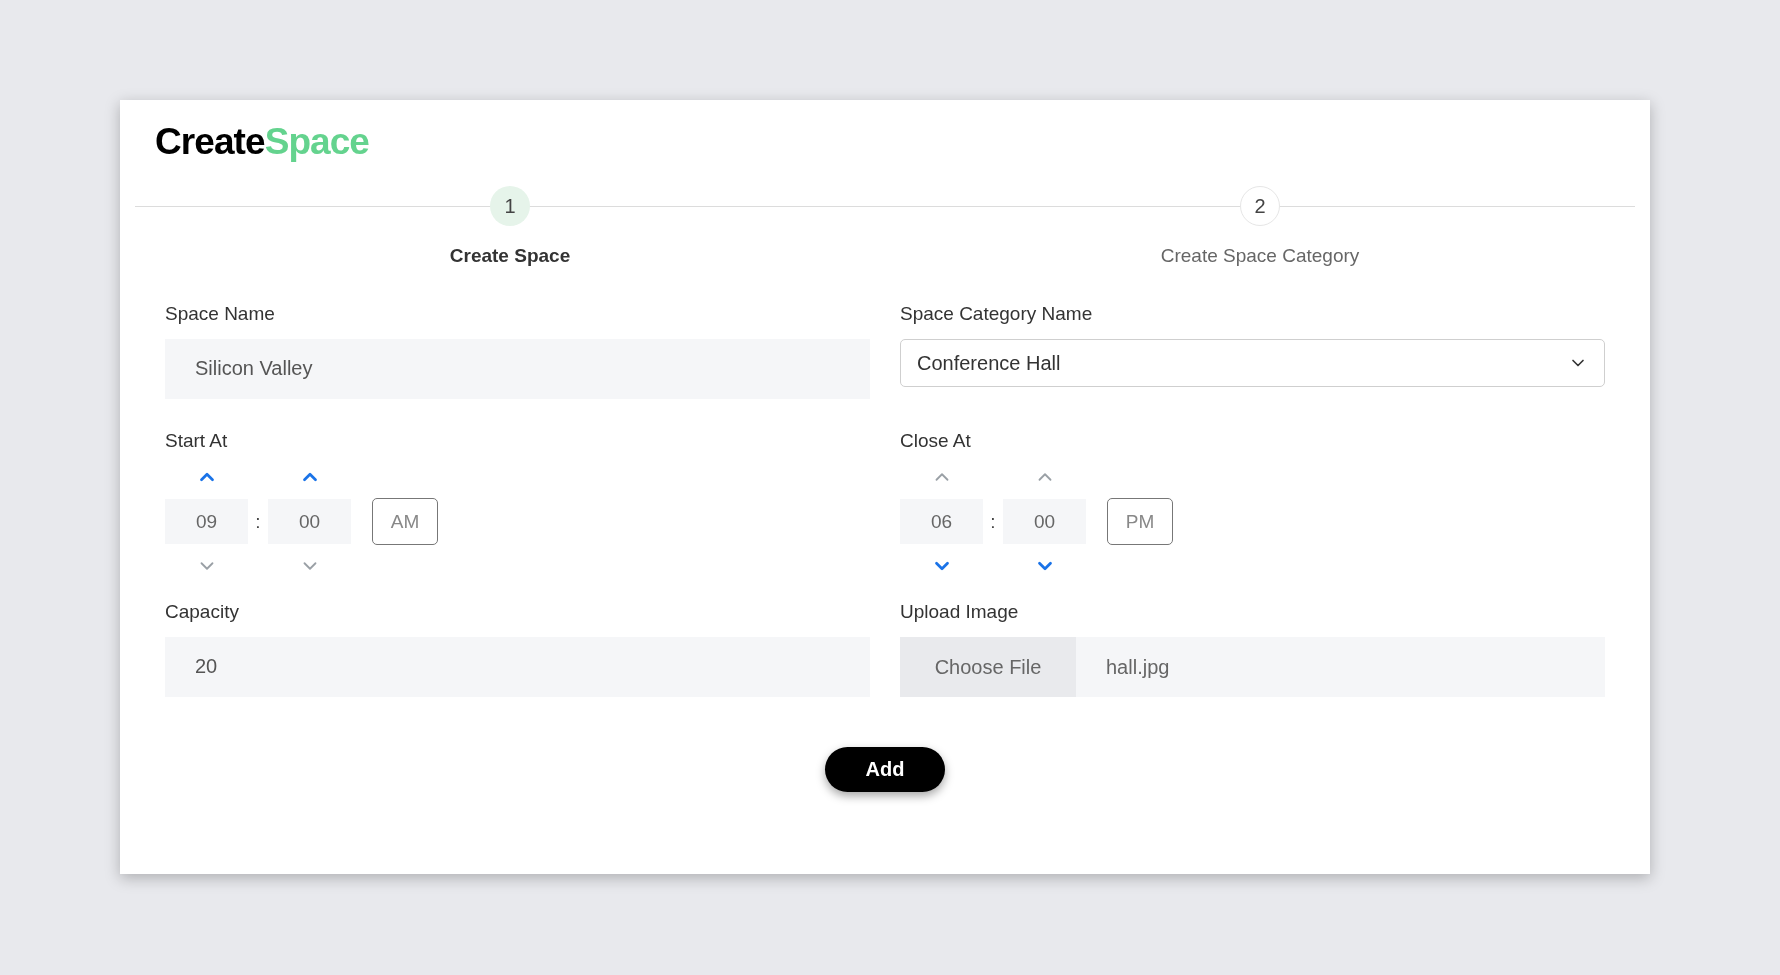  Describe the element at coordinates (510, 206) in the screenshot. I see `step-number: 1` at that location.